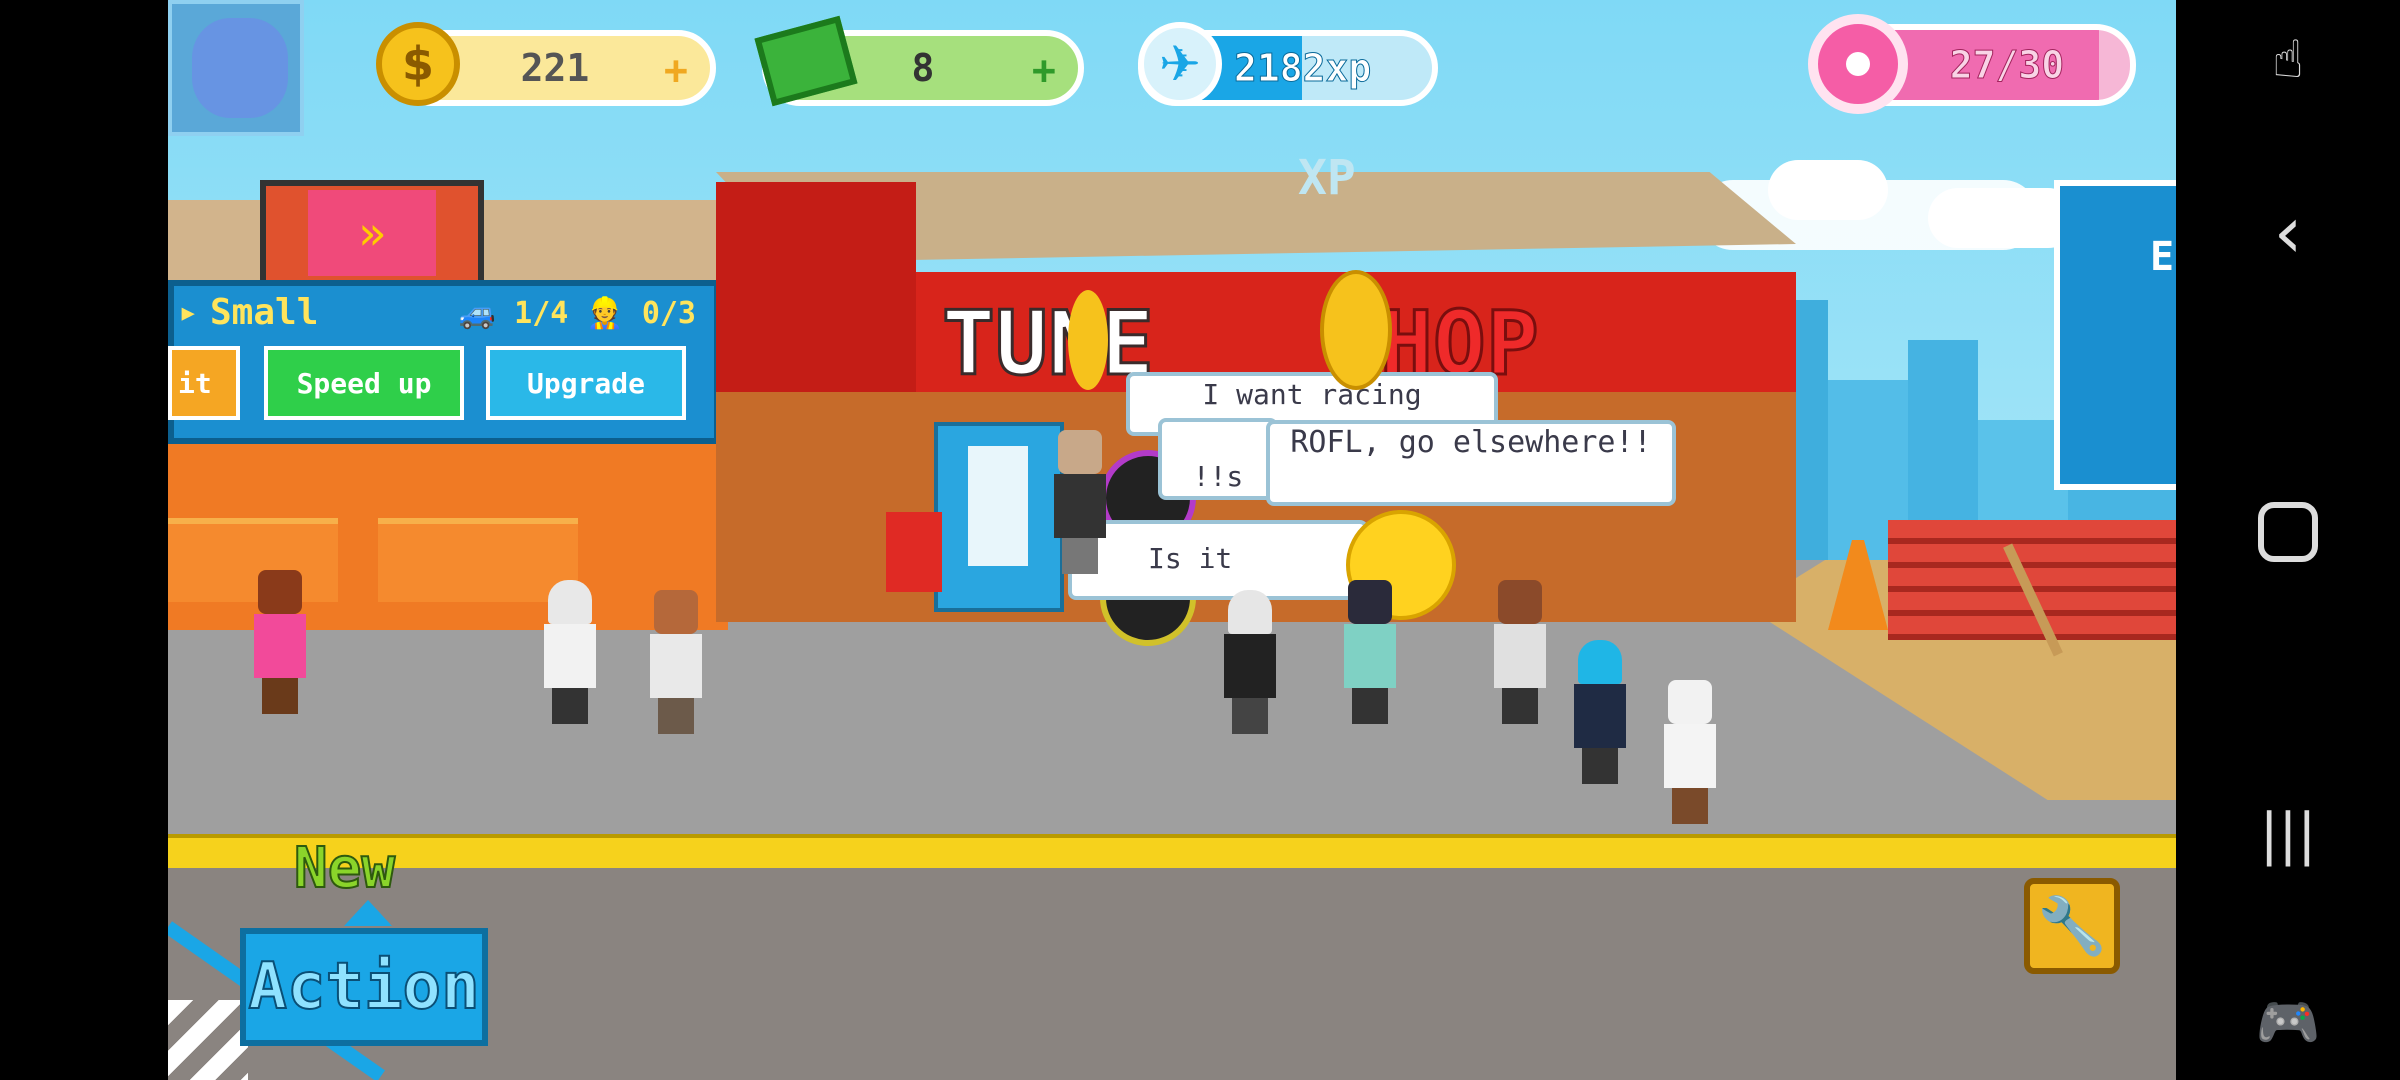  What do you see at coordinates (914, 552) in the screenshot?
I see `mailbox` at bounding box center [914, 552].